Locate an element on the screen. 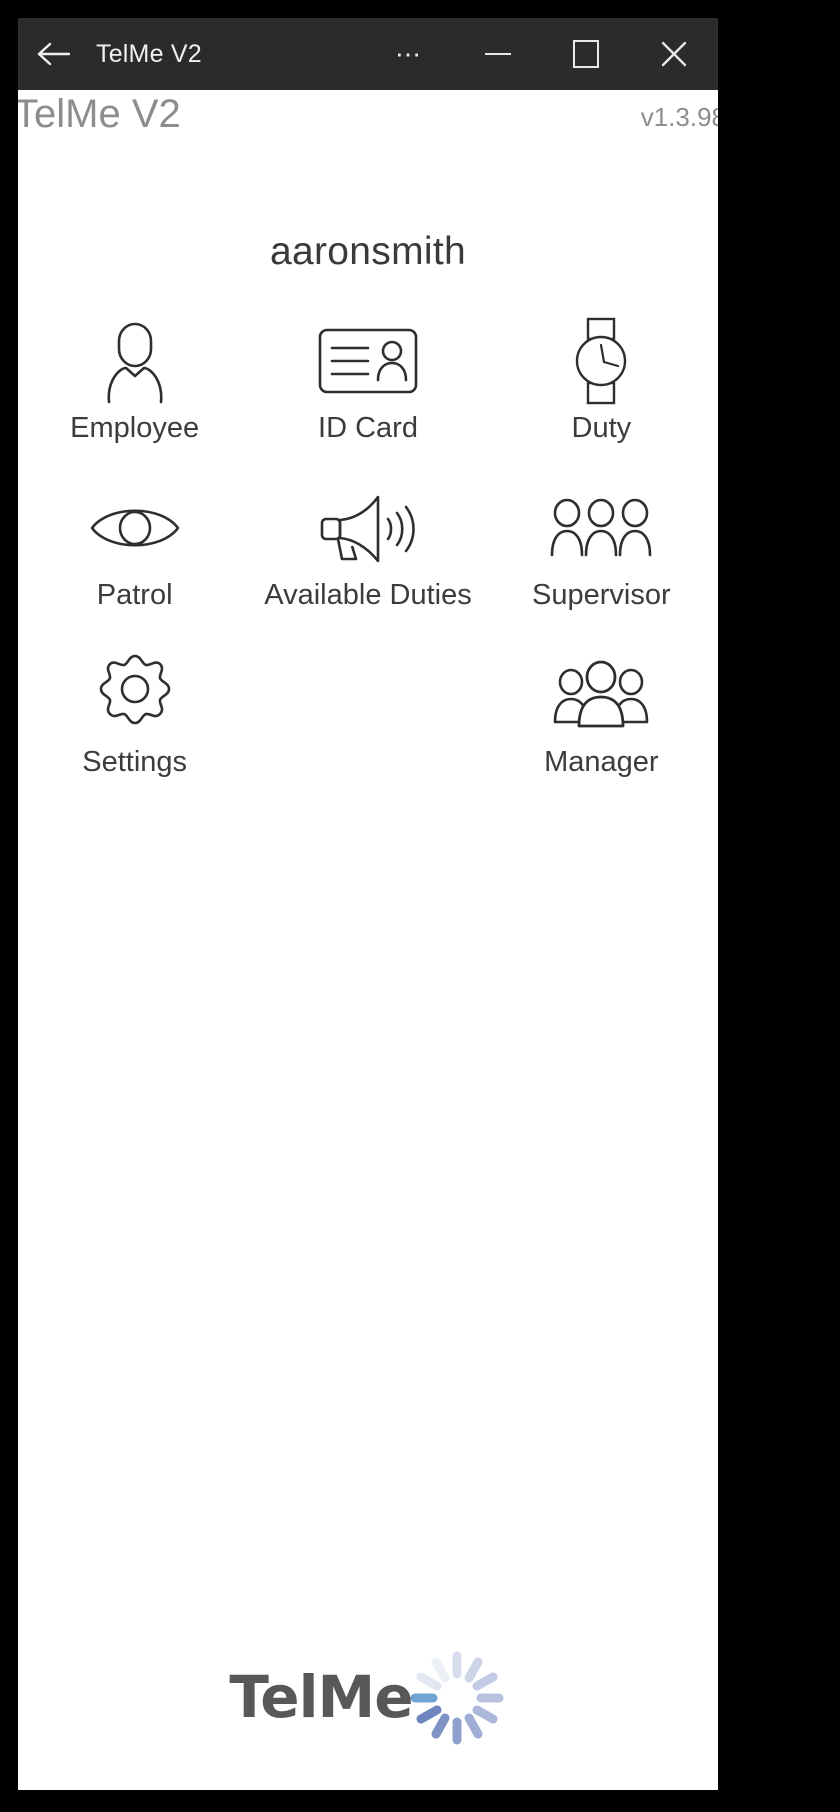  menu-item-label: Available Duties is located at coordinates (368, 595).